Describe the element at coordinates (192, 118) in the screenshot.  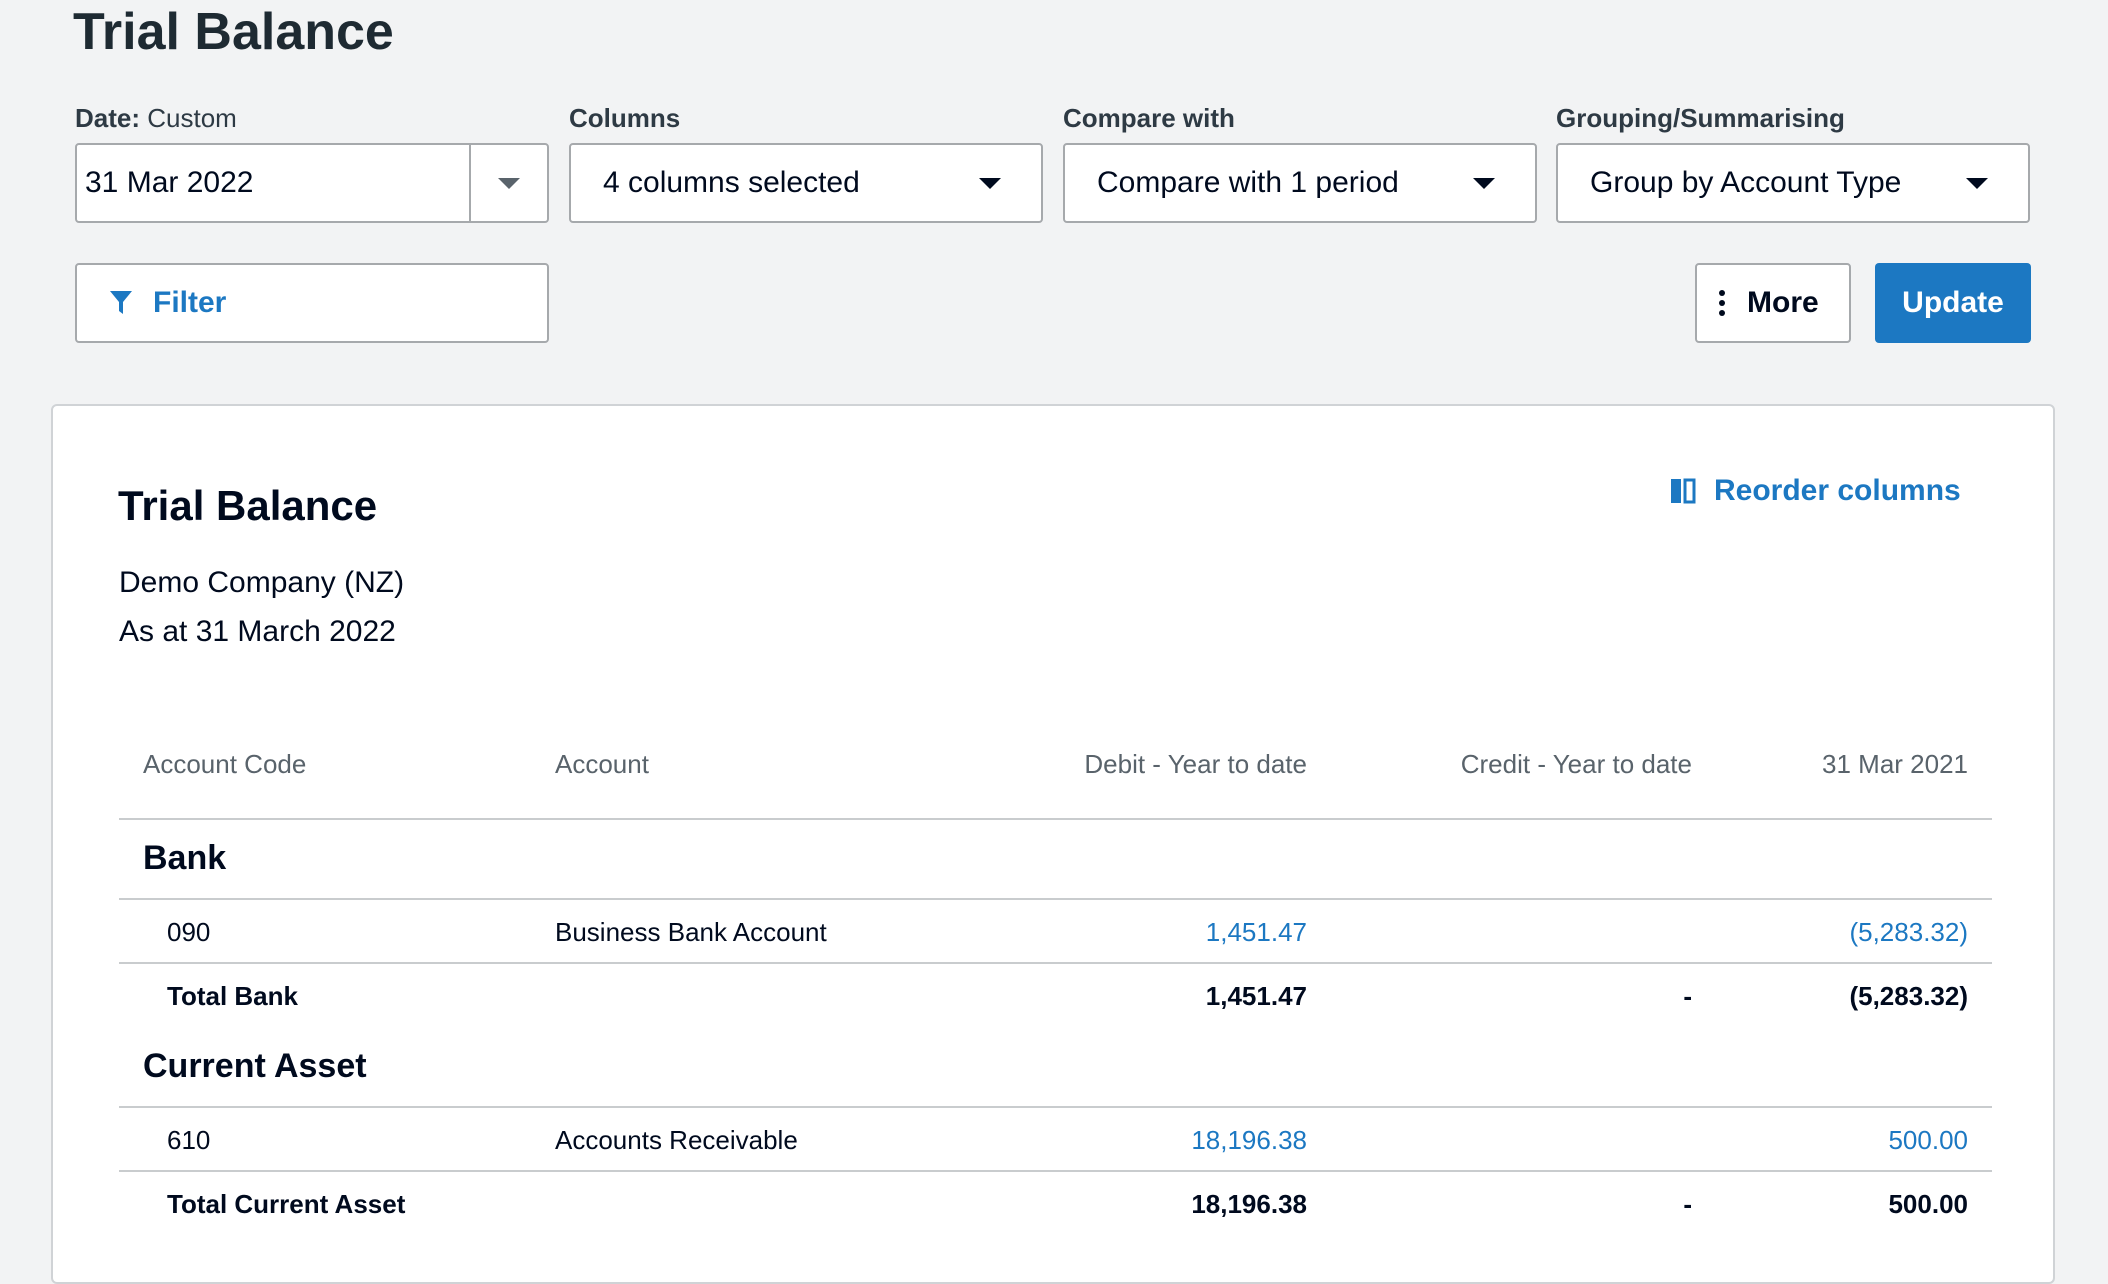
I see `date-mode: Custom` at that location.